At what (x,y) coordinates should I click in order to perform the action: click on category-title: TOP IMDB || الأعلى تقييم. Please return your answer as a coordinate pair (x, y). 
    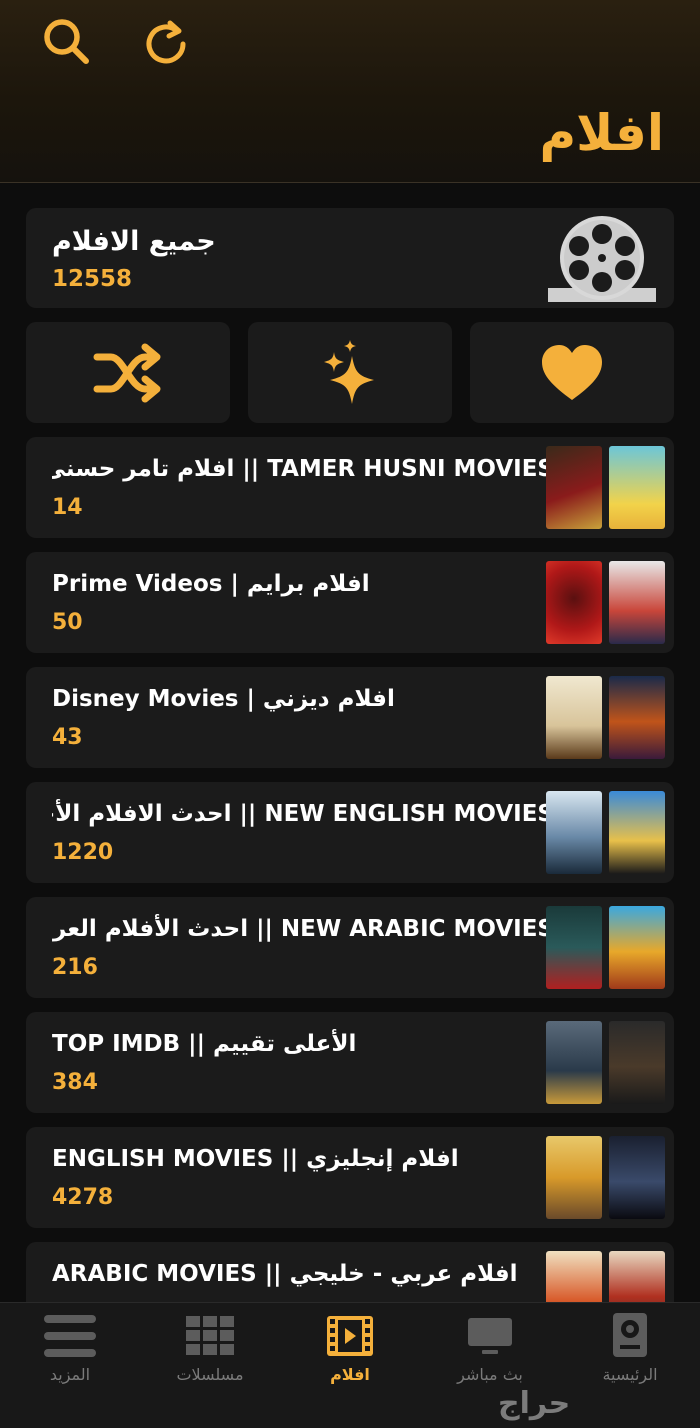
    Looking at the image, I should click on (204, 1044).